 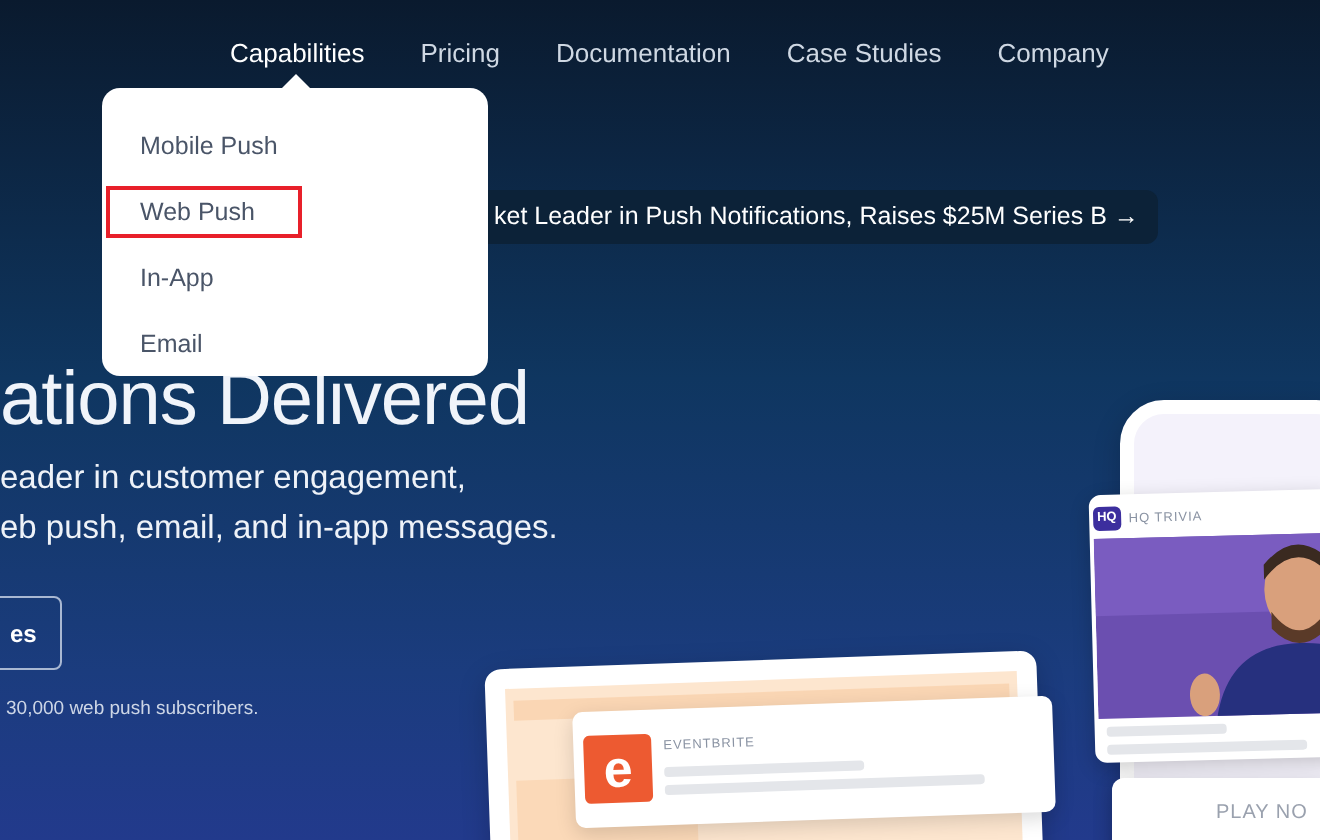 I want to click on app-logo: e, so click(x=618, y=768).